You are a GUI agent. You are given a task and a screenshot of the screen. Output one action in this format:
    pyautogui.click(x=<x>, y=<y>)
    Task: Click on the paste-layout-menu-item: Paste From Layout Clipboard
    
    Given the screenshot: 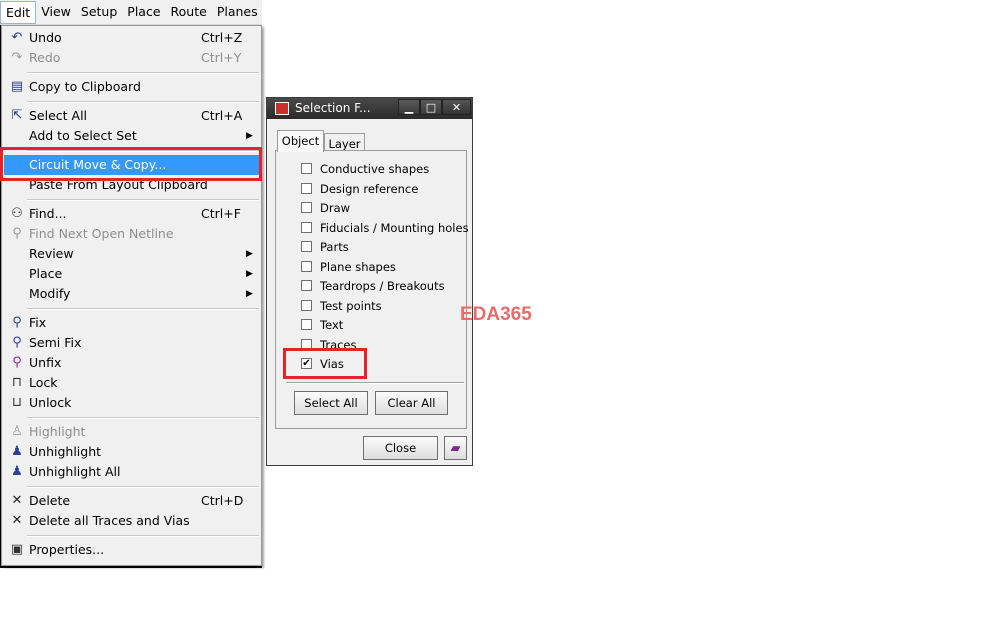 What is the action you would take?
    pyautogui.click(x=131, y=185)
    